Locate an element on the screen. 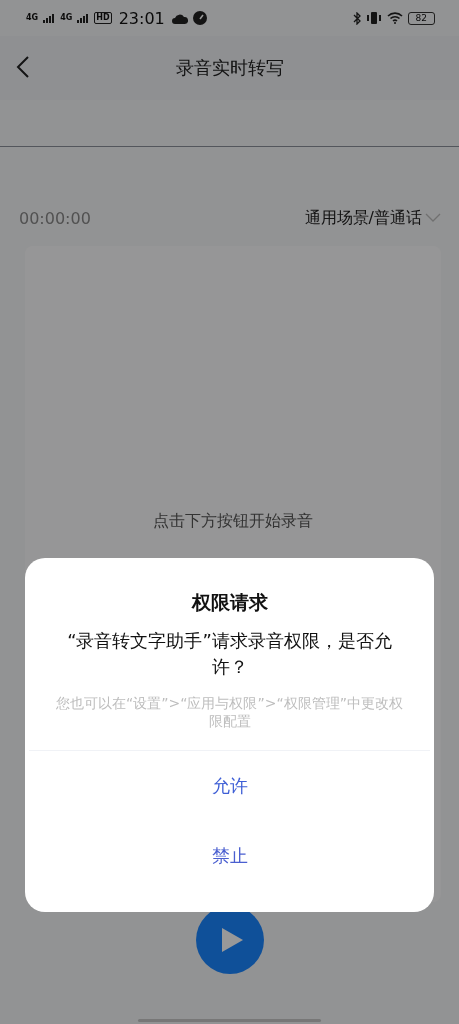 This screenshot has width=459, height=1024. battery-level: 82 is located at coordinates (421, 18).